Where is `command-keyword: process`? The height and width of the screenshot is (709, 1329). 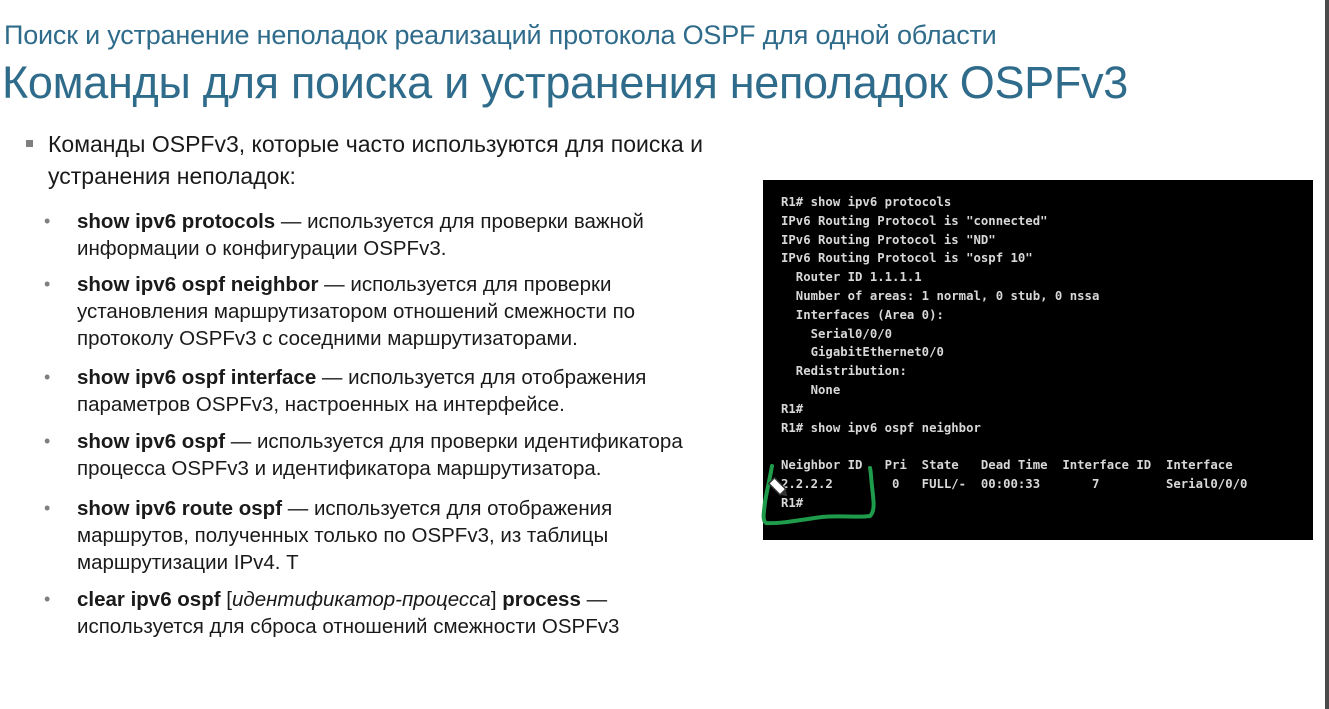
command-keyword: process is located at coordinates (541, 599).